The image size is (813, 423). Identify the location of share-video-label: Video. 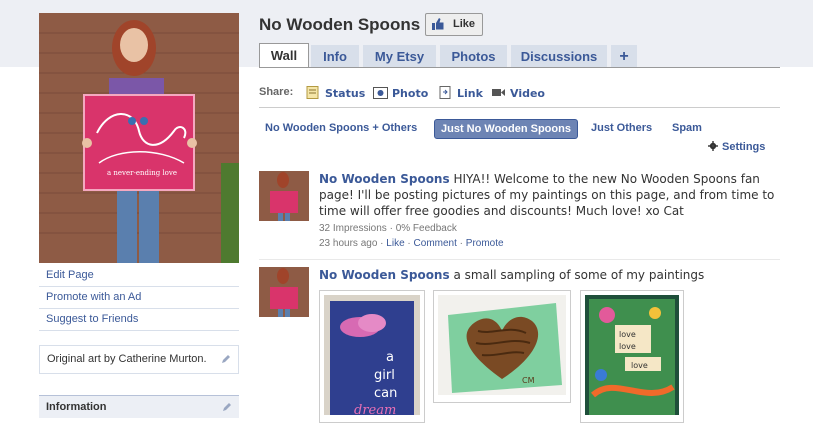
(527, 93).